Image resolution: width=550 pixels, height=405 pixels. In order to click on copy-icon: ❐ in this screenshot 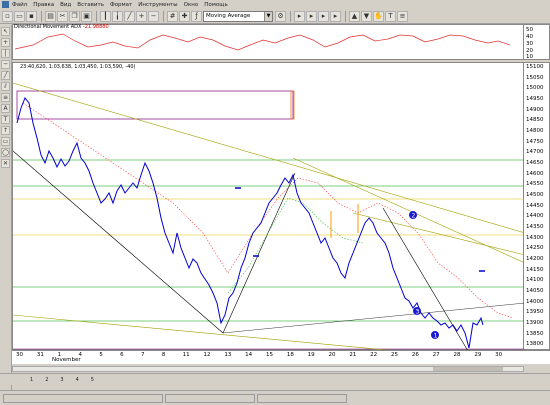, I will do `click(74, 16)`.